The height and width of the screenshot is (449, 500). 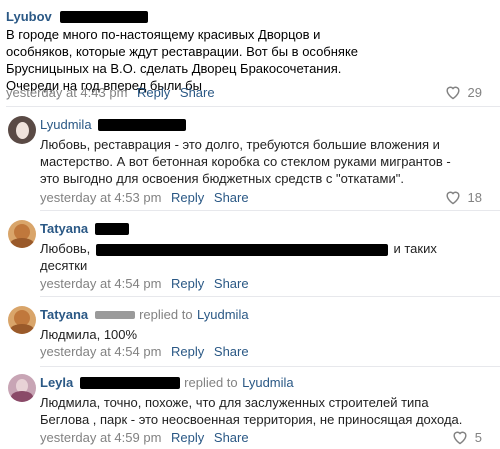 What do you see at coordinates (66, 92) in the screenshot?
I see `timestamp: yesterday at 4:43 pm` at bounding box center [66, 92].